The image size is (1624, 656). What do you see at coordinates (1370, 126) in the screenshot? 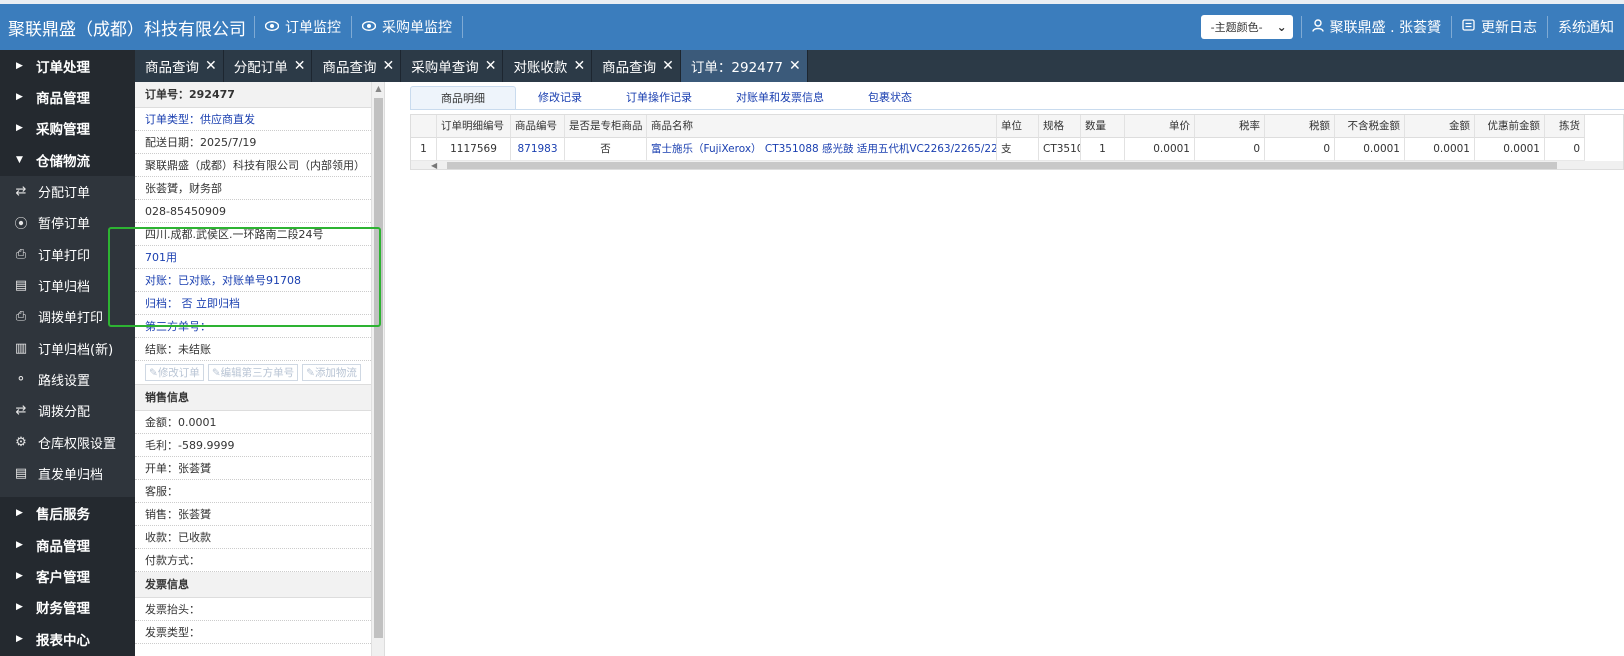
I see `col-pretax-amount: 不含税金额` at bounding box center [1370, 126].